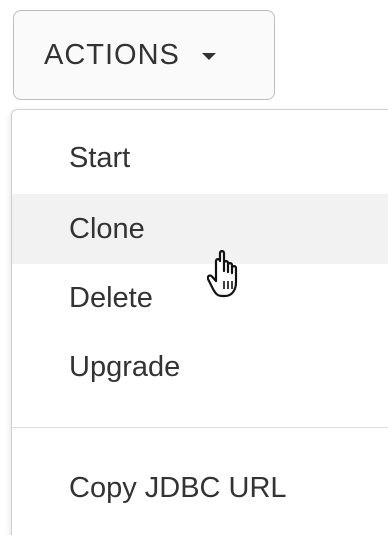 The image size is (388, 535). I want to click on menu-divider, so click(200, 427).